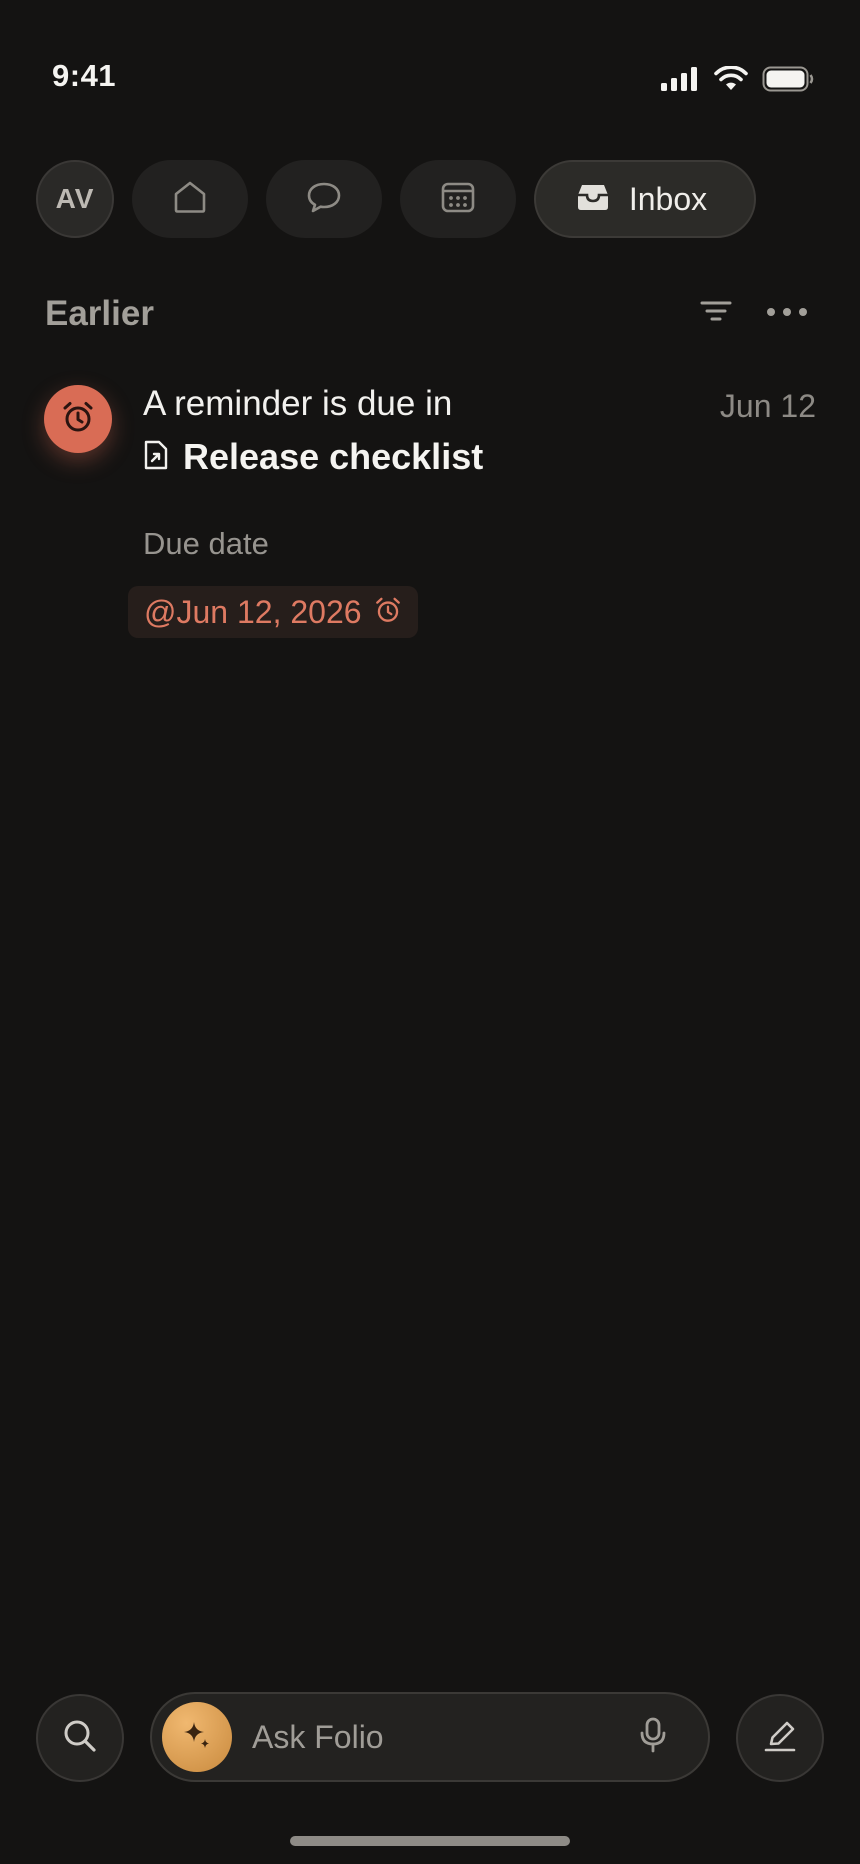 This screenshot has width=860, height=1864. I want to click on cellular-signal-icon, so click(680, 81).